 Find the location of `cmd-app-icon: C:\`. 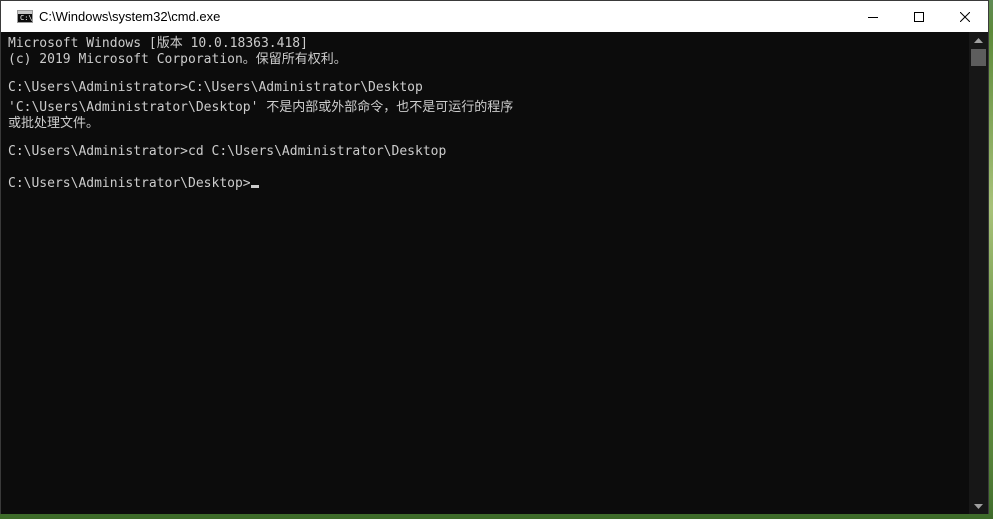

cmd-app-icon: C:\ is located at coordinates (25, 16).